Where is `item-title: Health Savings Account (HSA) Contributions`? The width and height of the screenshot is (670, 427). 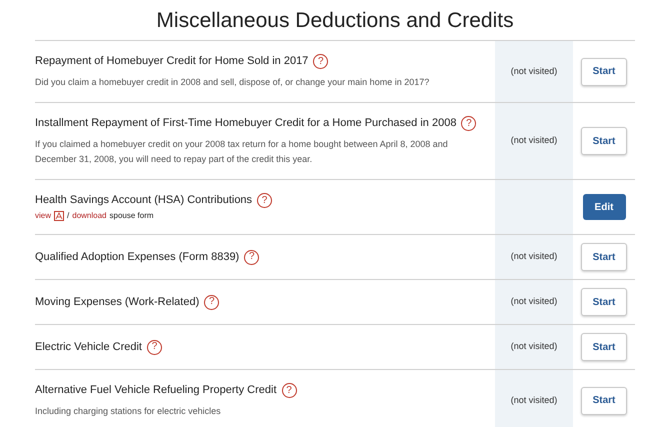
item-title: Health Savings Account (HSA) Contributions is located at coordinates (143, 200).